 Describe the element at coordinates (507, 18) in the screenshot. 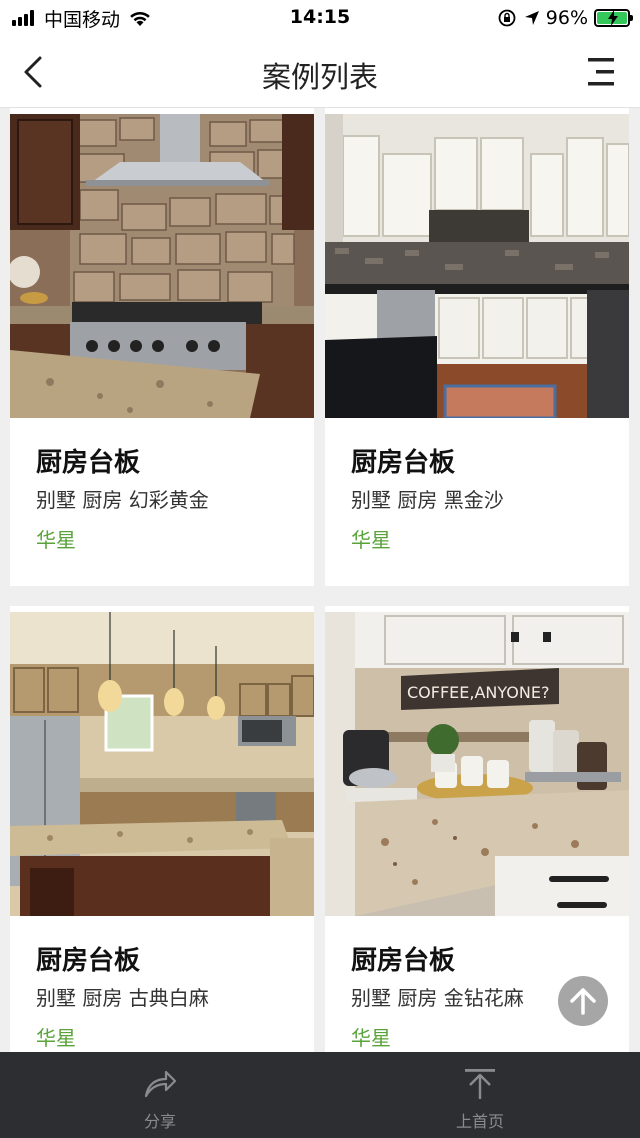

I see `rotation-lock-icon` at that location.